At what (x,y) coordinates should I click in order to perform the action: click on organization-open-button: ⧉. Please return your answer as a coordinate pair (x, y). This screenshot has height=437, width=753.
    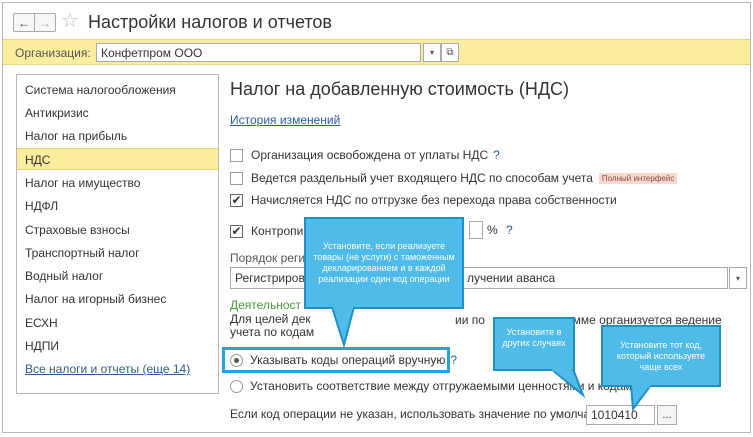
    Looking at the image, I should click on (450, 52).